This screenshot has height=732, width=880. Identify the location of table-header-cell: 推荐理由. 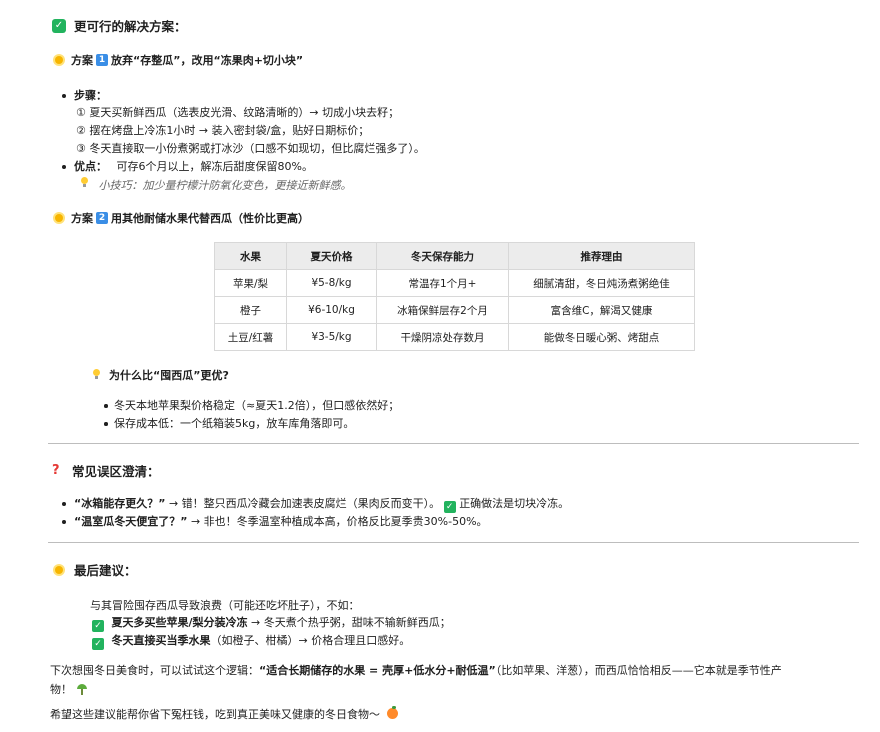
(601, 256).